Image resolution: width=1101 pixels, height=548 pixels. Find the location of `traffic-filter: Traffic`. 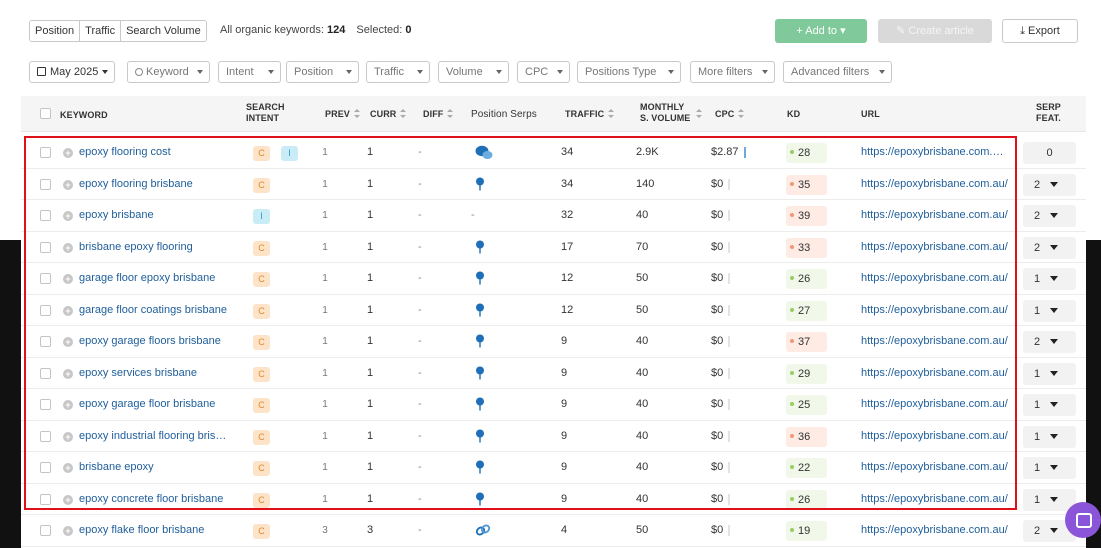

traffic-filter: Traffic is located at coordinates (398, 72).